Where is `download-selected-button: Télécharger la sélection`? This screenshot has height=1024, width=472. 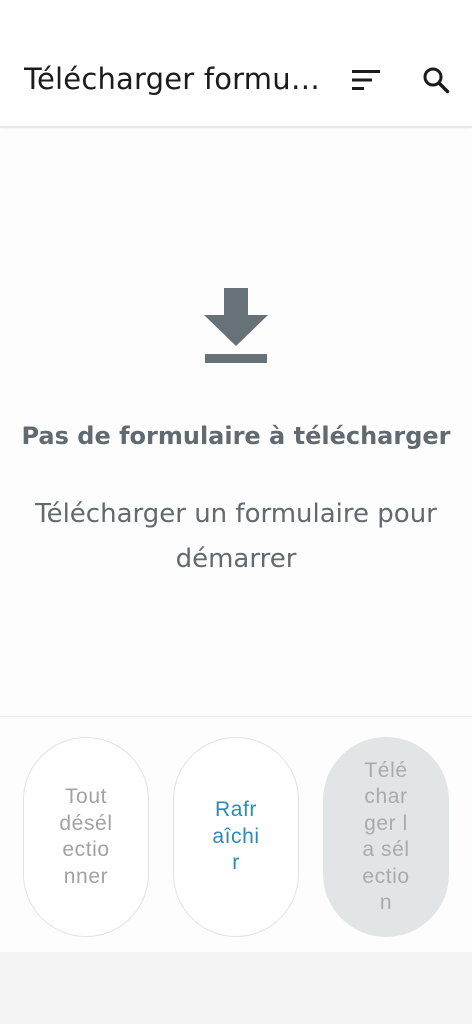
download-selected-button: Télécharger la sélection is located at coordinates (386, 837).